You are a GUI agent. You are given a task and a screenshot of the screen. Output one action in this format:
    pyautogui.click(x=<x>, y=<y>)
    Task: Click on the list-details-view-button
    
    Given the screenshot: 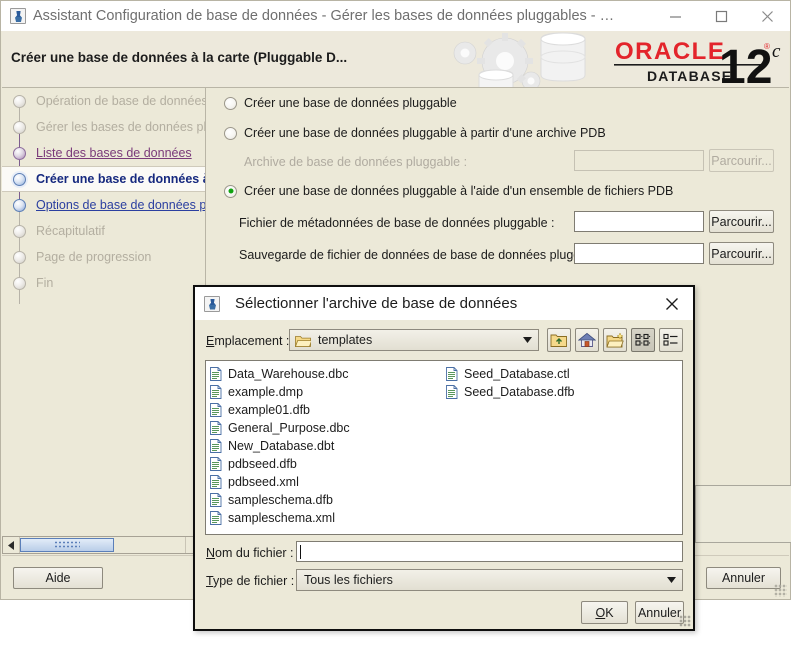 What is the action you would take?
    pyautogui.click(x=671, y=340)
    